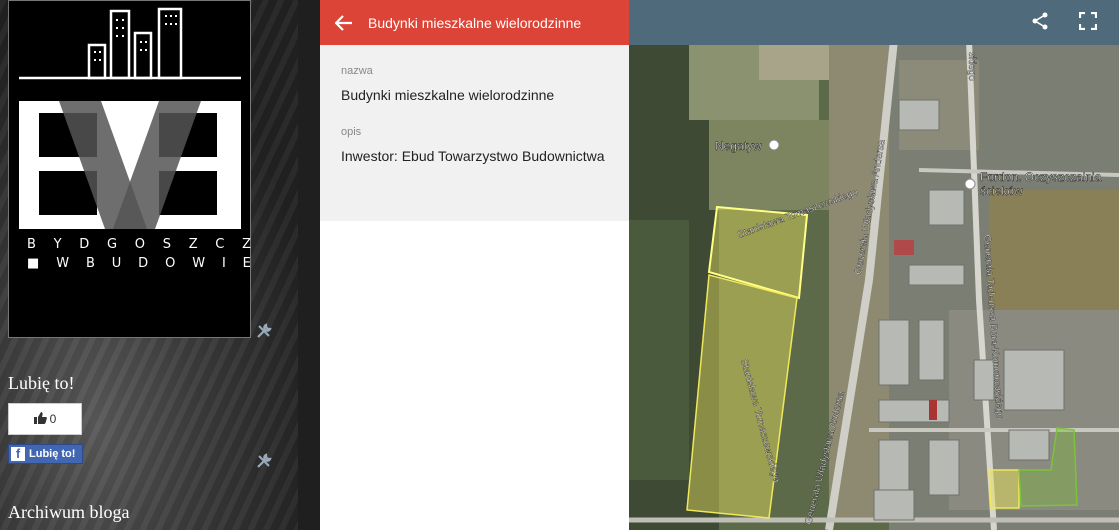 Image resolution: width=1119 pixels, height=530 pixels. I want to click on brand-letter: Y, so click(57, 244).